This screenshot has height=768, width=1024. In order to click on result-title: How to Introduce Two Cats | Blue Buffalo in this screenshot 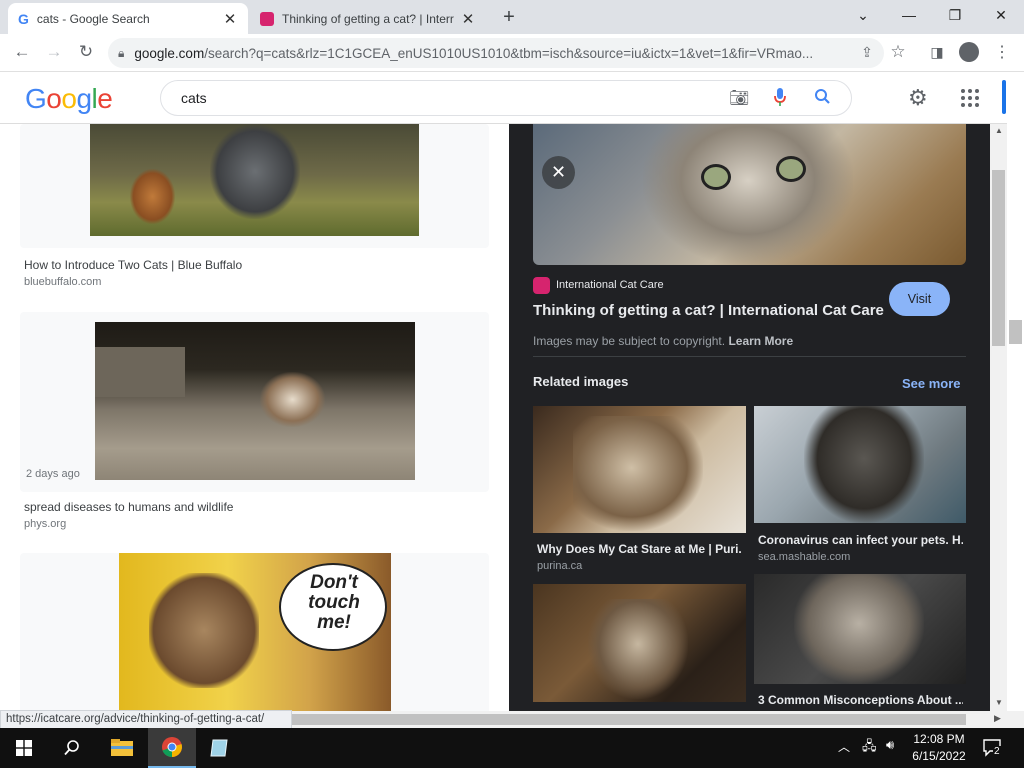, I will do `click(133, 265)`.